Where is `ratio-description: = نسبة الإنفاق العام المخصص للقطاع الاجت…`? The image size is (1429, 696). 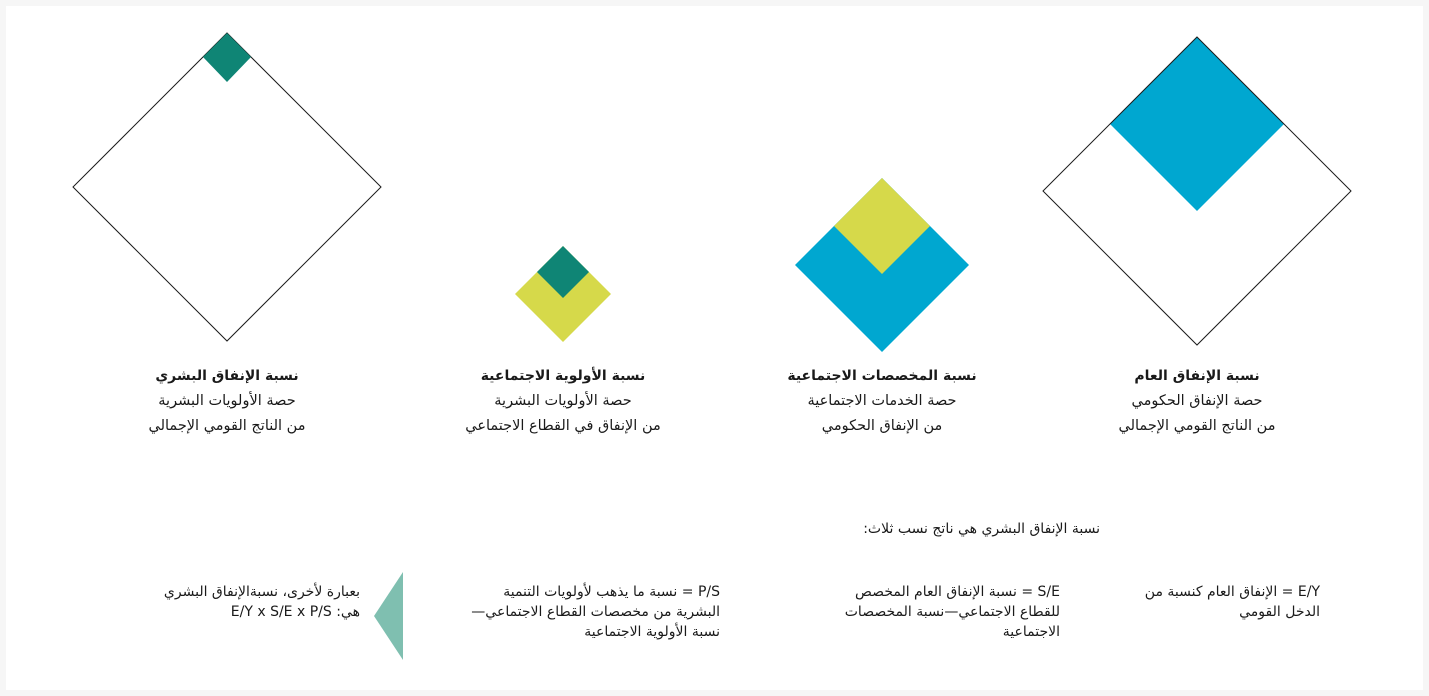 ratio-description: = نسبة الإنفاق العام المخصص للقطاع الاجت… is located at coordinates (952, 612).